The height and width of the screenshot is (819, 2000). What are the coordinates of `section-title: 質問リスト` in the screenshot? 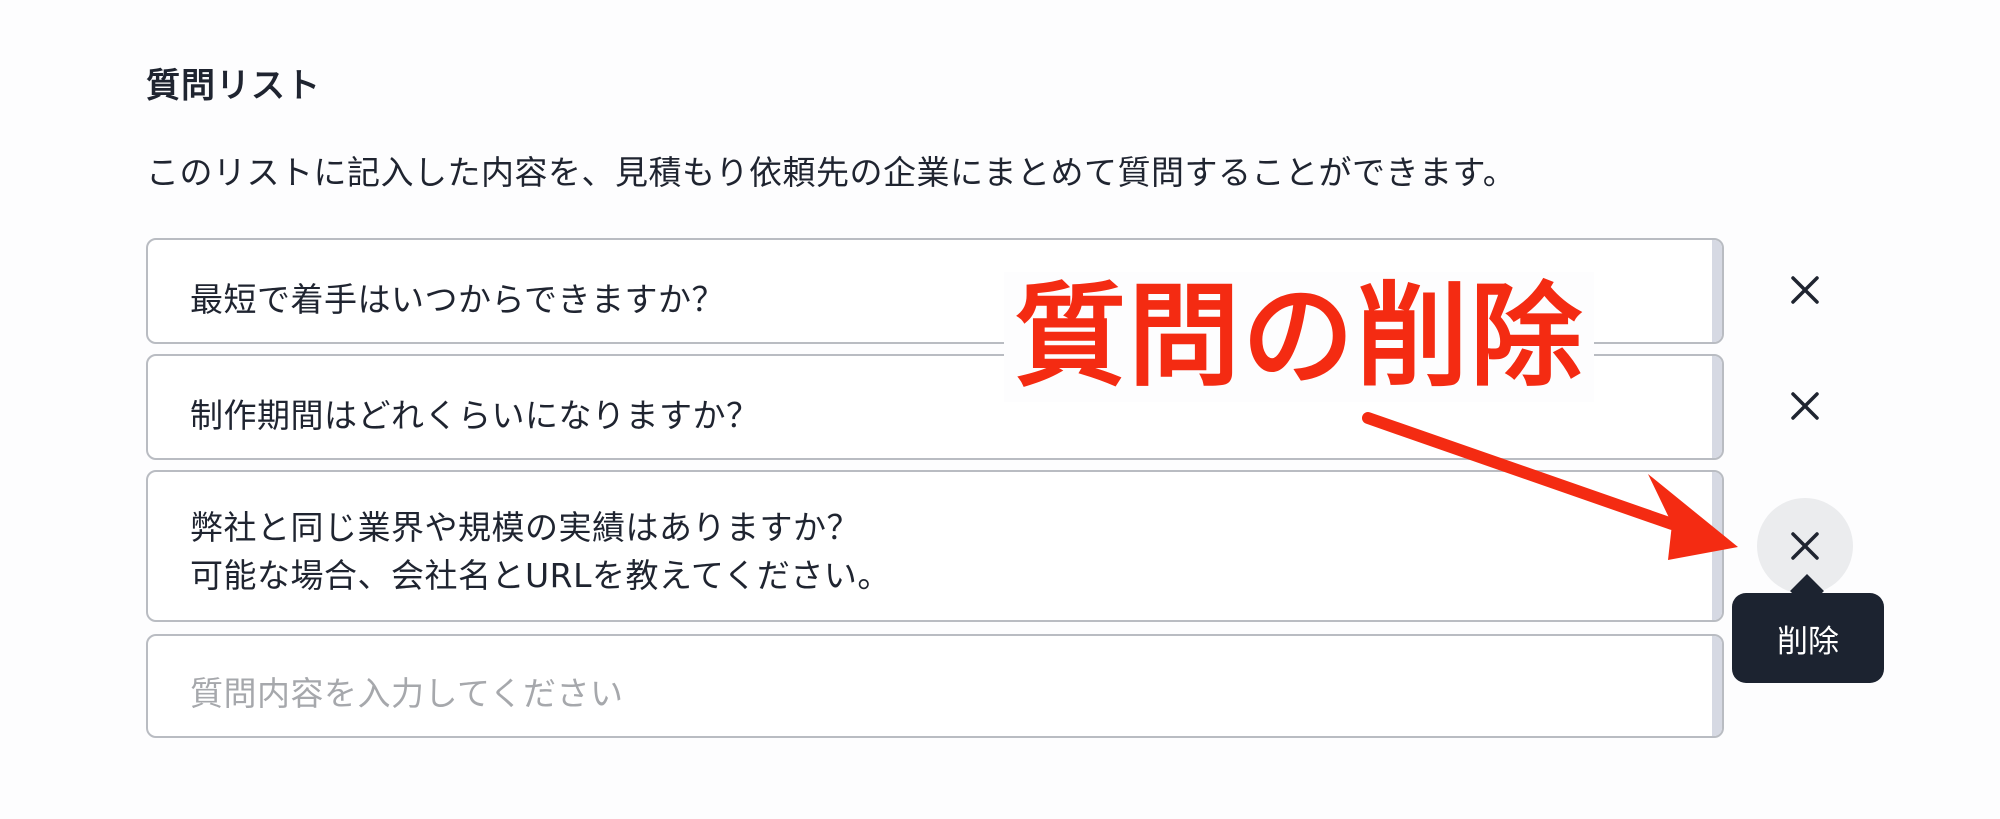 It's located at (233, 86).